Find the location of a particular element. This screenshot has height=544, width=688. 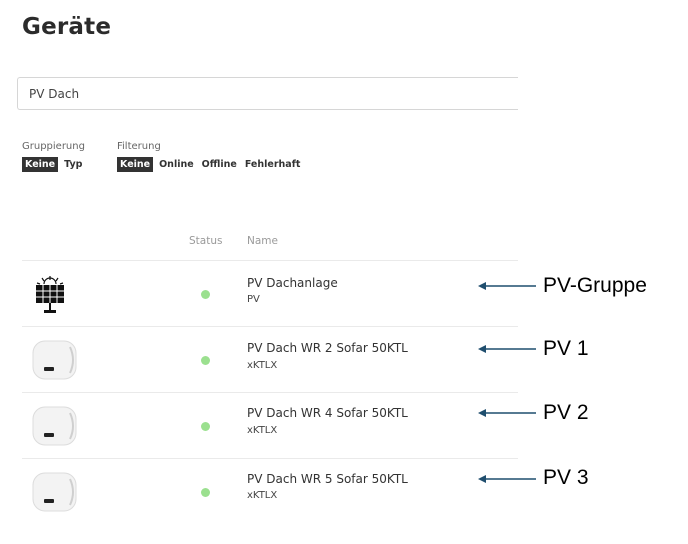

filter-option-fehlerhaft: Fehlerhaft is located at coordinates (273, 164).